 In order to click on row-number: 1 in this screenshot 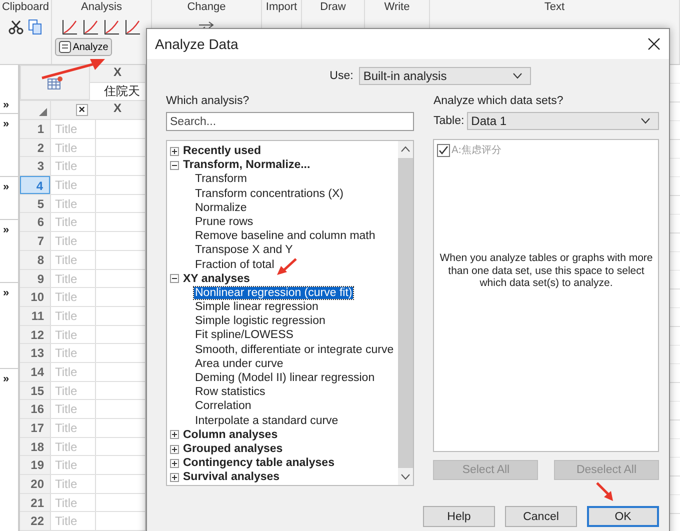, I will do `click(35, 129)`.